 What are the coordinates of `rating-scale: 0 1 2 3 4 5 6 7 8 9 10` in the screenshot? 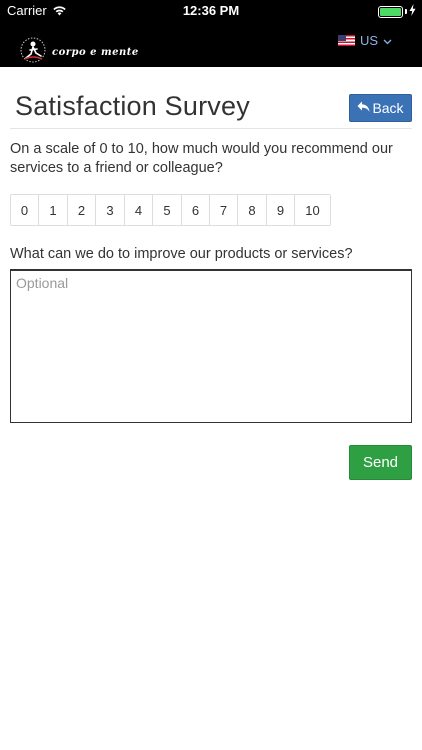 It's located at (170, 210).